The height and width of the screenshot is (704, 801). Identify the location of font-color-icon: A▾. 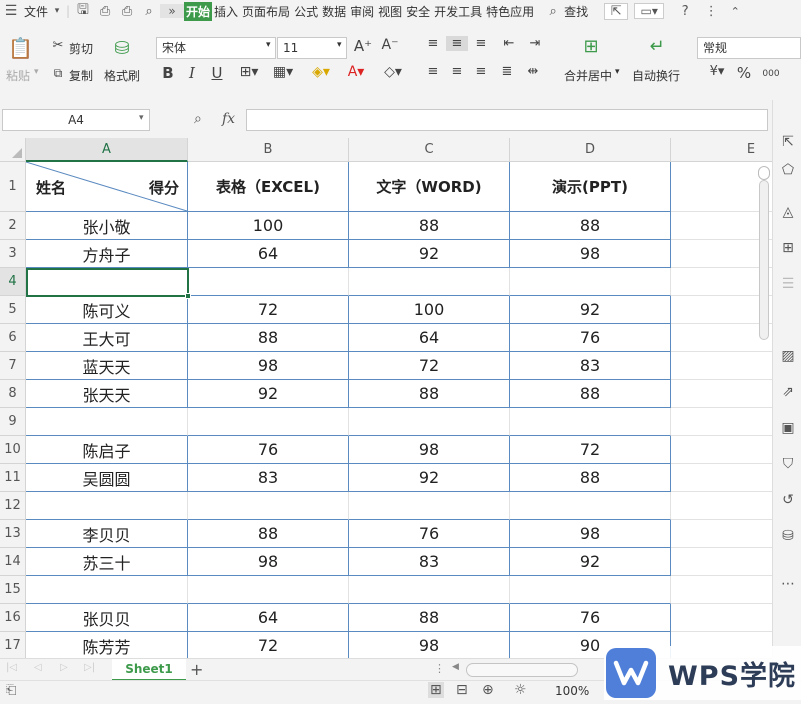
(356, 72).